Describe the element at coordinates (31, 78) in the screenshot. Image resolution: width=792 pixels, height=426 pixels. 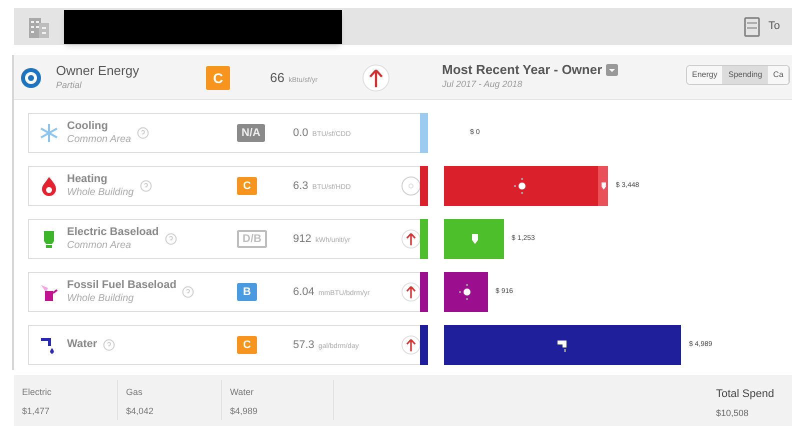
I see `target-icon` at that location.